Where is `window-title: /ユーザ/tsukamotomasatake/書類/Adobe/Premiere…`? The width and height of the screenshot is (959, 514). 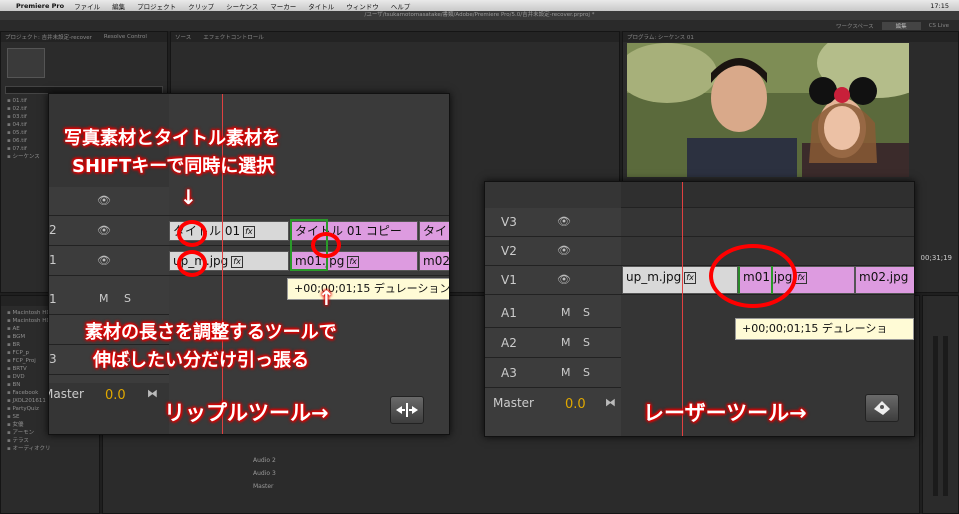
window-title: /ユーザ/tsukamotomasatake/書類/Adobe/Premiere… is located at coordinates (479, 15).